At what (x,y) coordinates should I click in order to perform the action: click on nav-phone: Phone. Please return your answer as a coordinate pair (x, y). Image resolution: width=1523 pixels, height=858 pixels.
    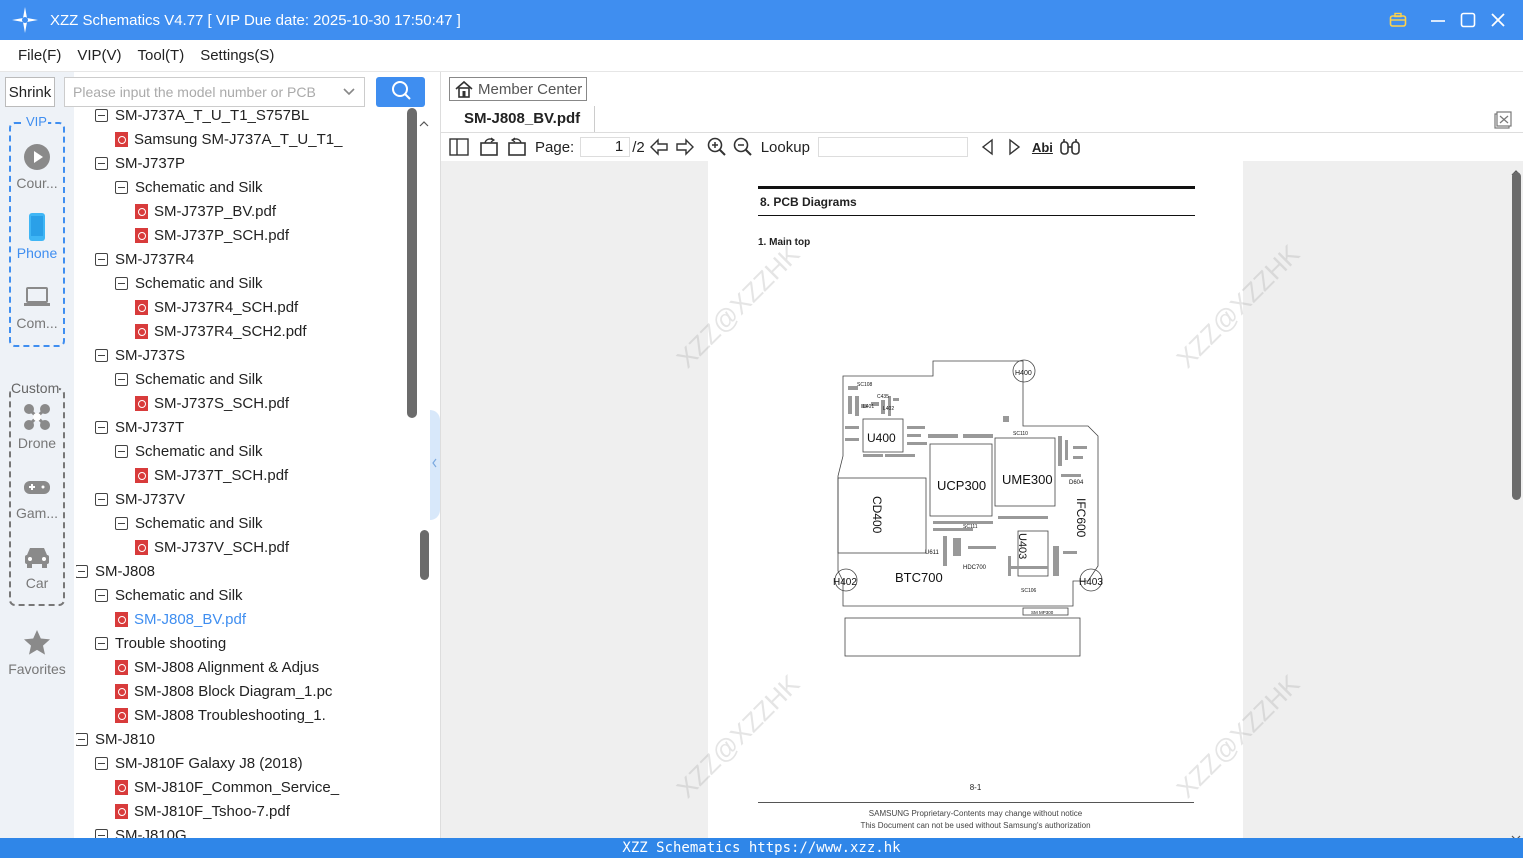
    Looking at the image, I should click on (37, 236).